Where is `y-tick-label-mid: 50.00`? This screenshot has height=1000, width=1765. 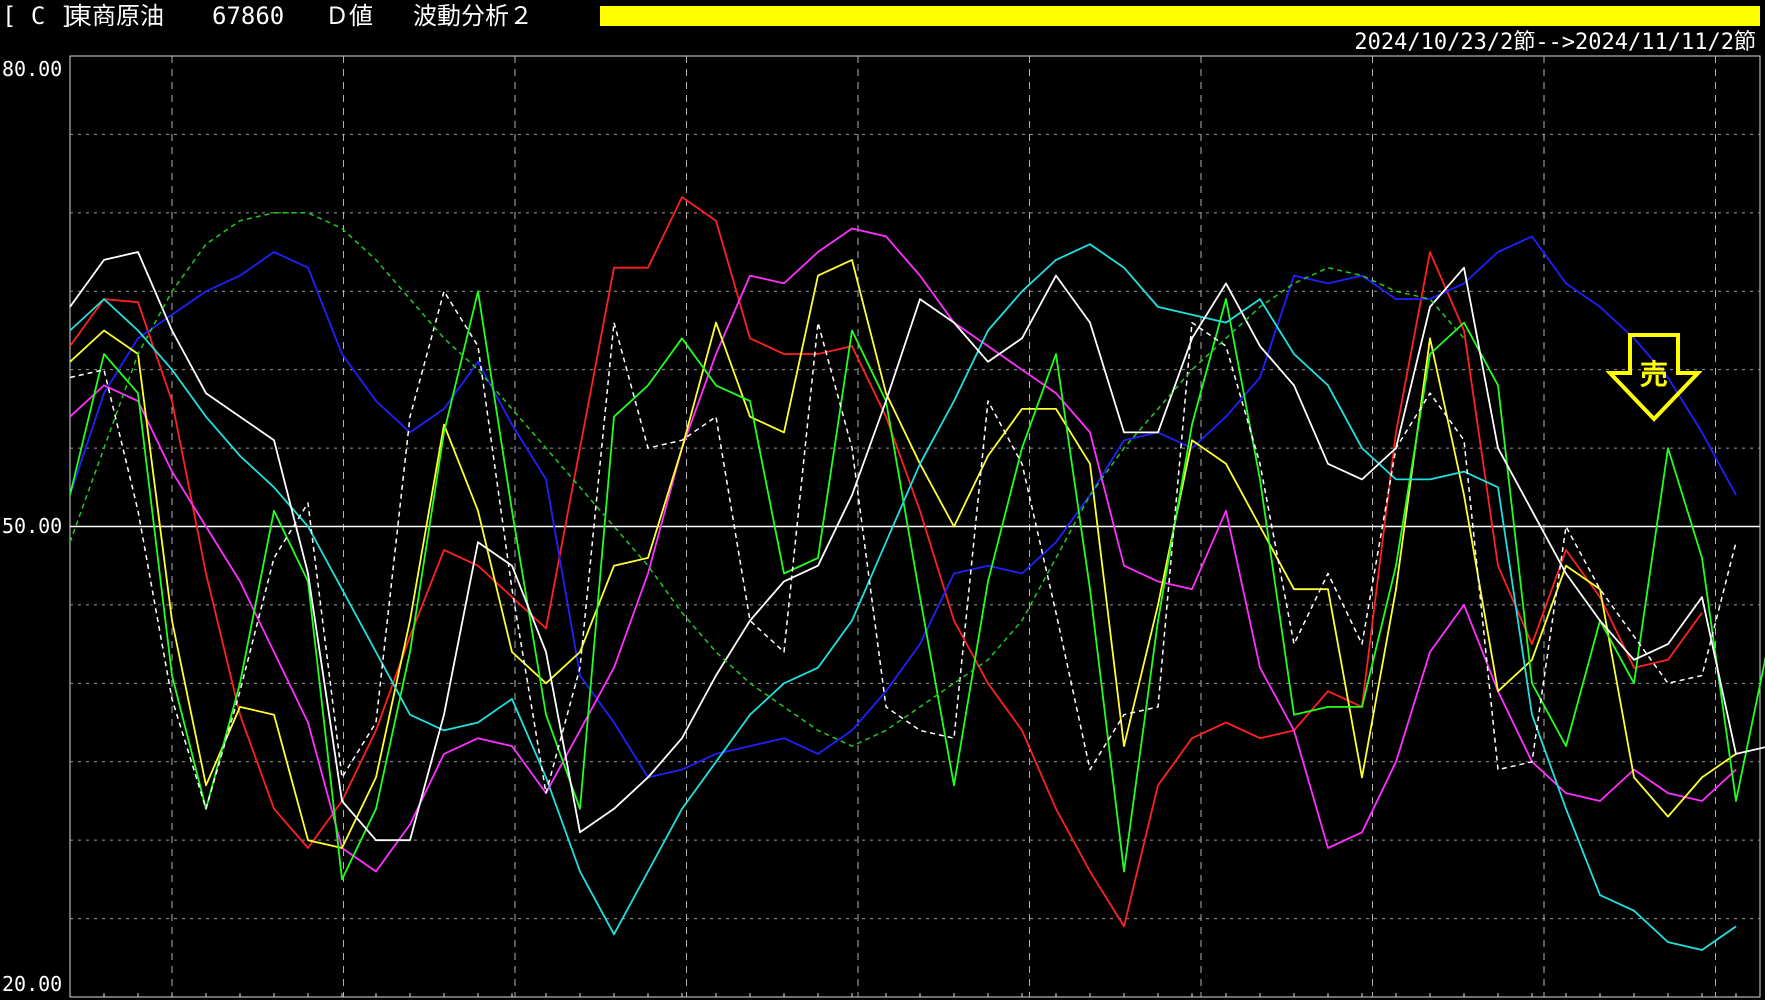
y-tick-label-mid: 50.00 is located at coordinates (32, 526).